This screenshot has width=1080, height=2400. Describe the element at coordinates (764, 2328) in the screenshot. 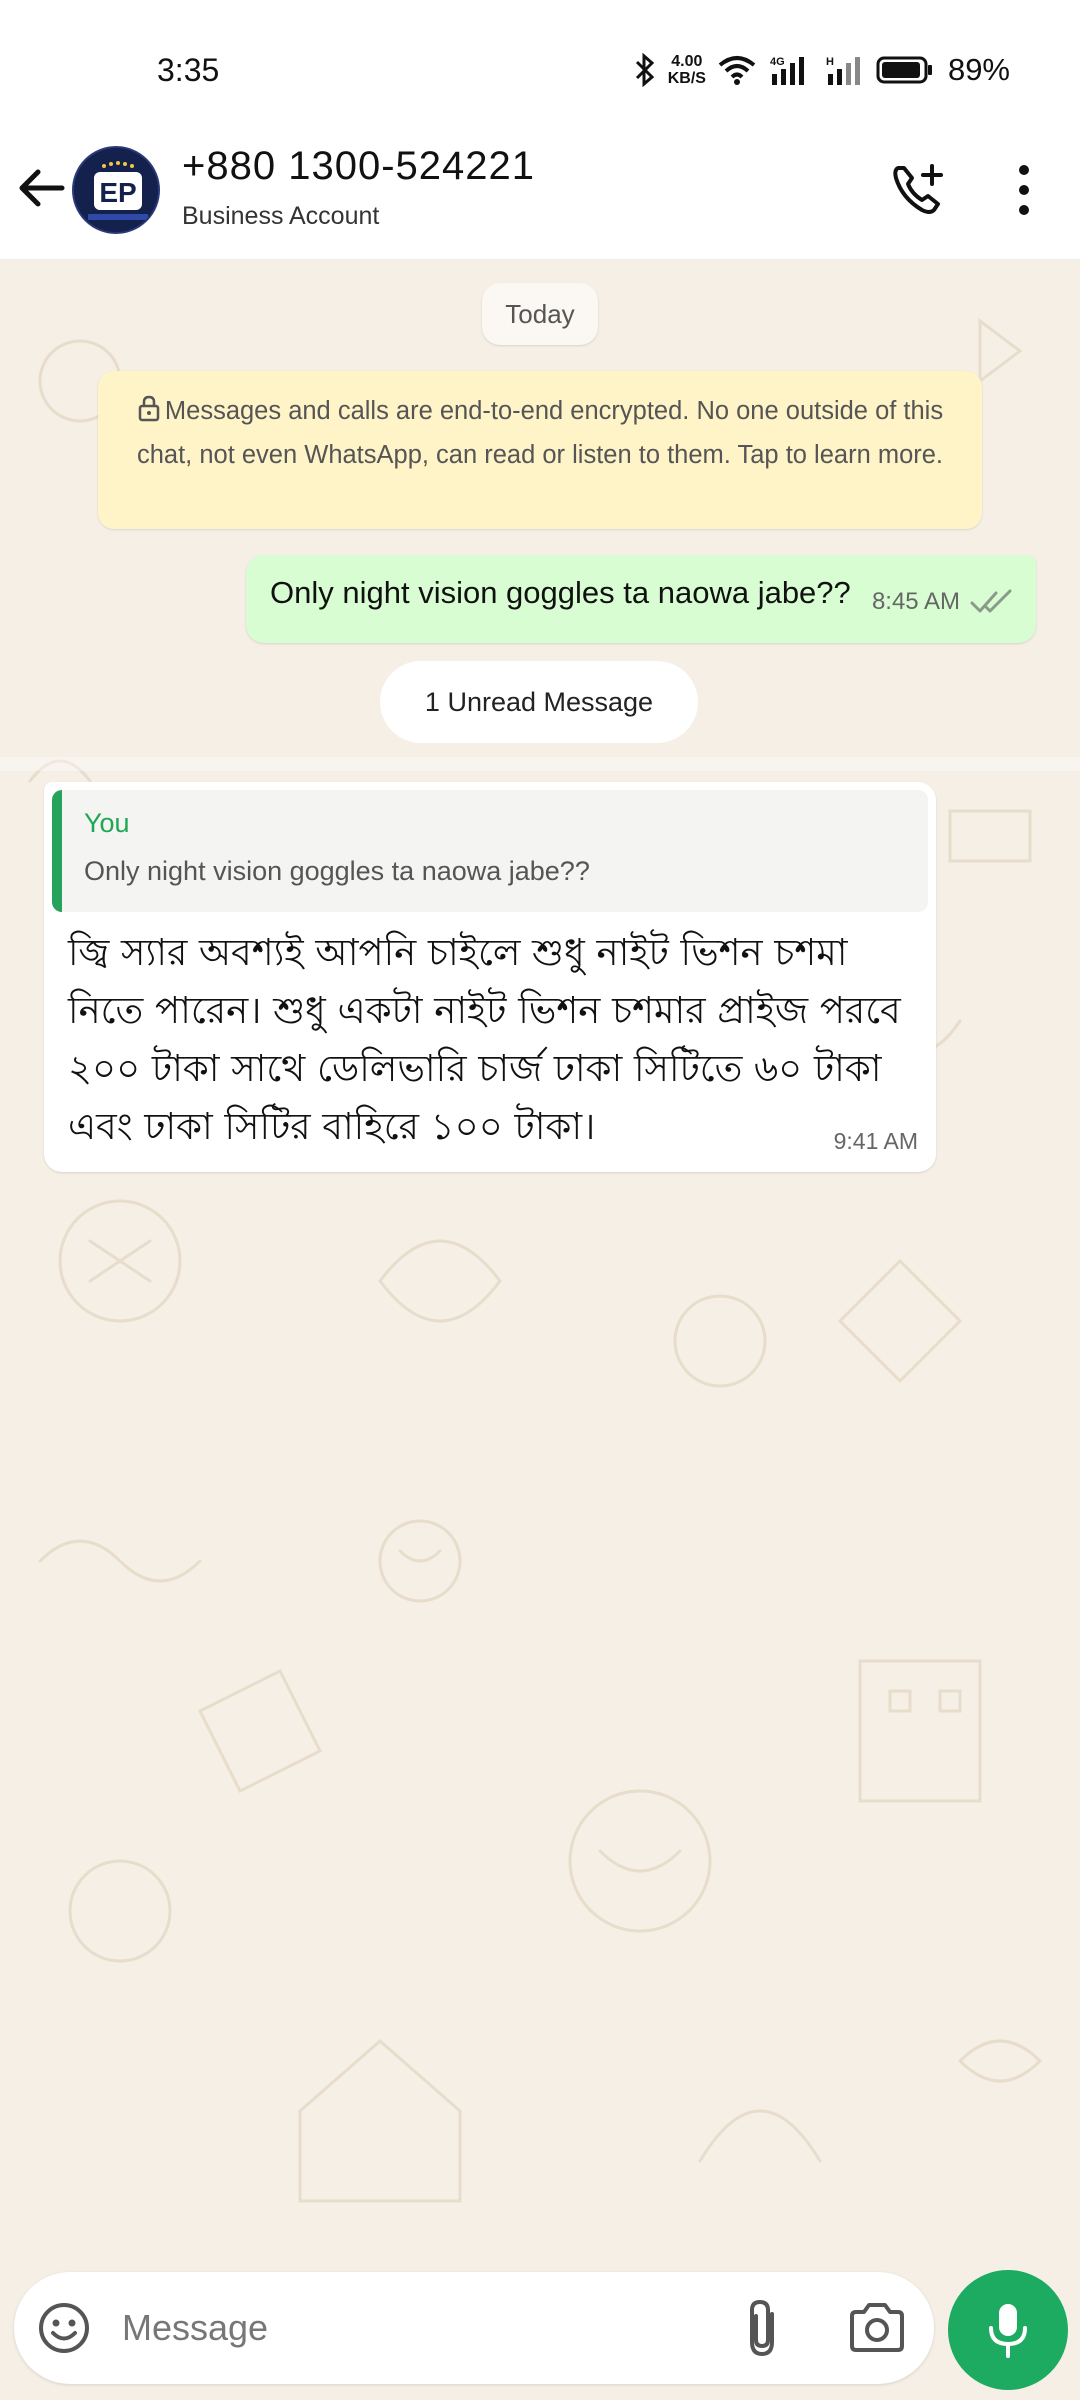

I see `attach-icon` at that location.